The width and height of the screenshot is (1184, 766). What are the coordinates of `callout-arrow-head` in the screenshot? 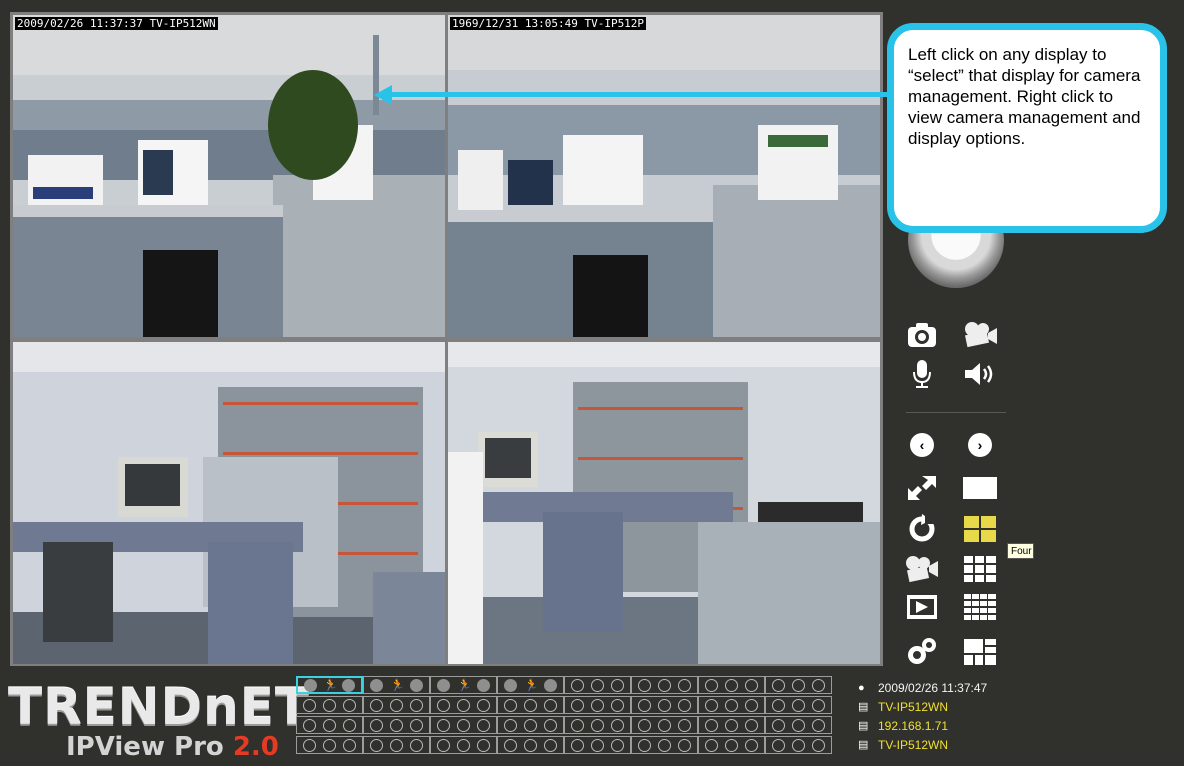 It's located at (383, 95).